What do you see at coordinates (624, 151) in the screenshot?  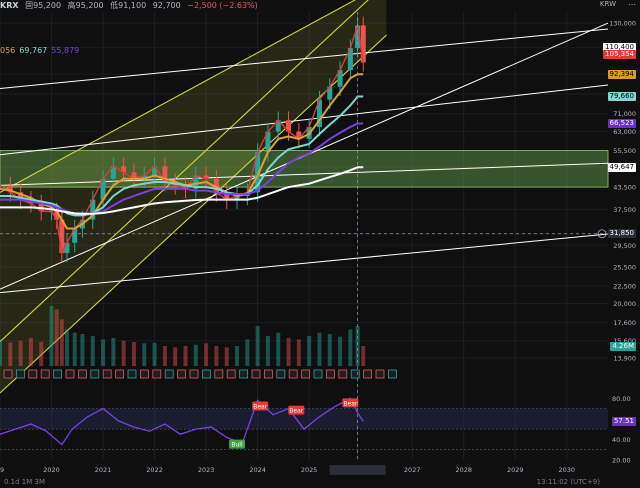 I see `price-tick-label: 55,500` at bounding box center [624, 151].